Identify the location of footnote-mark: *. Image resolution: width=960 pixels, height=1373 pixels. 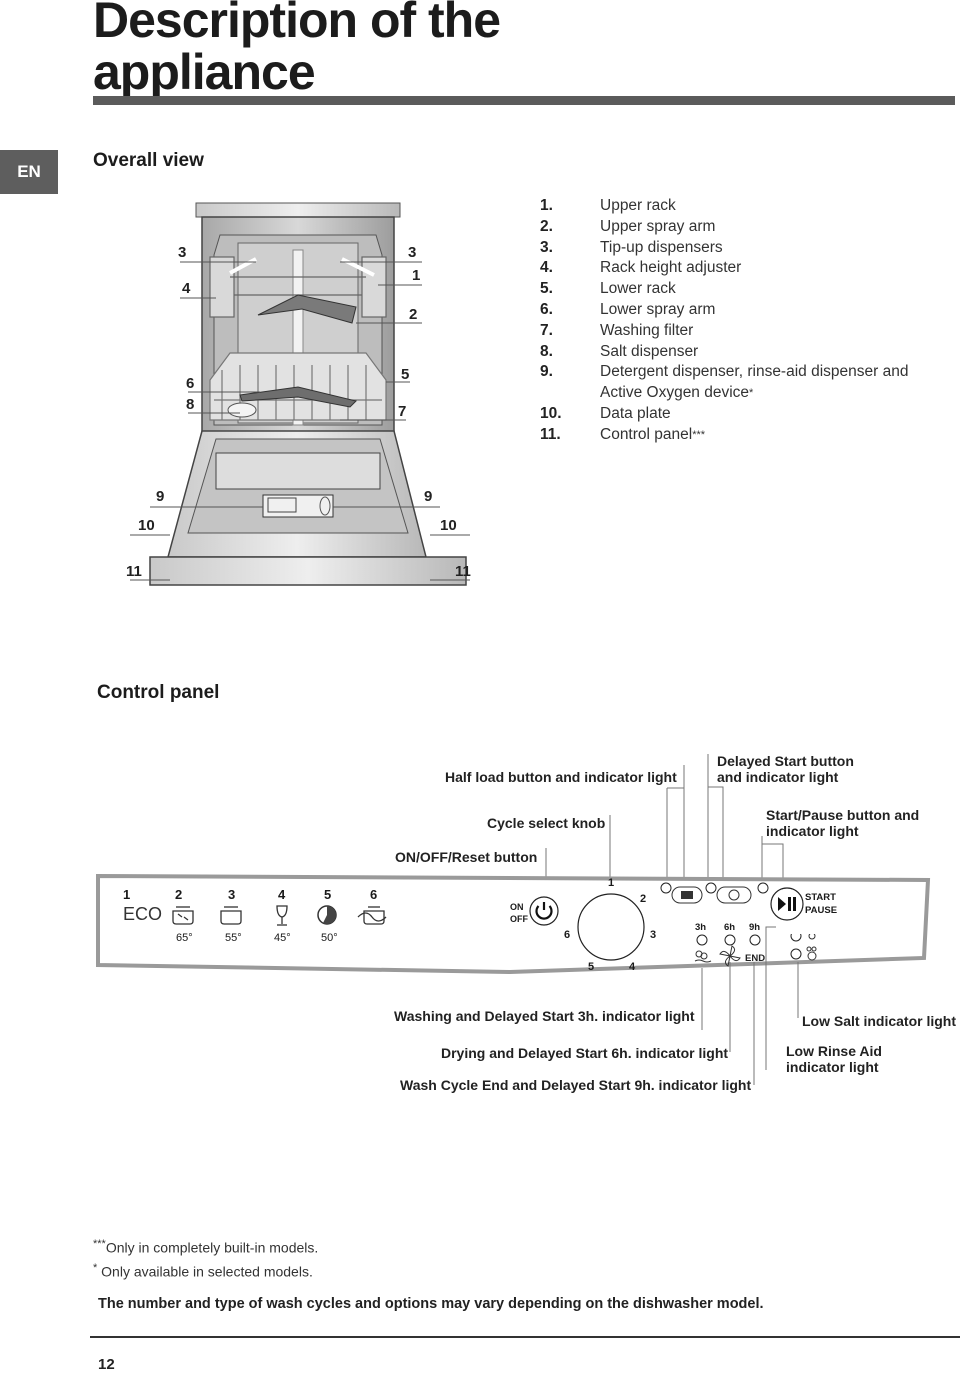
(751, 393).